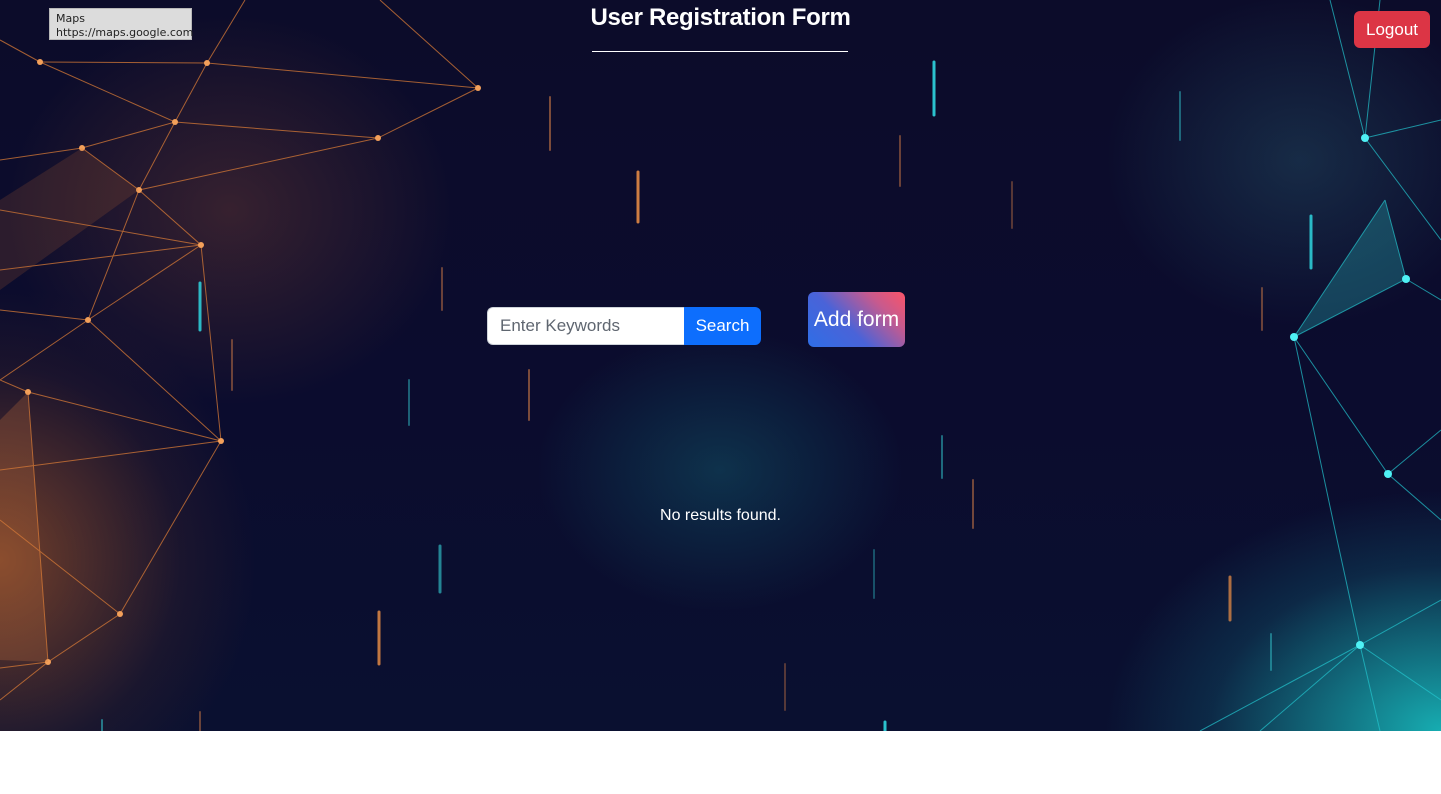 The width and height of the screenshot is (1441, 794). I want to click on title-divider, so click(720, 51).